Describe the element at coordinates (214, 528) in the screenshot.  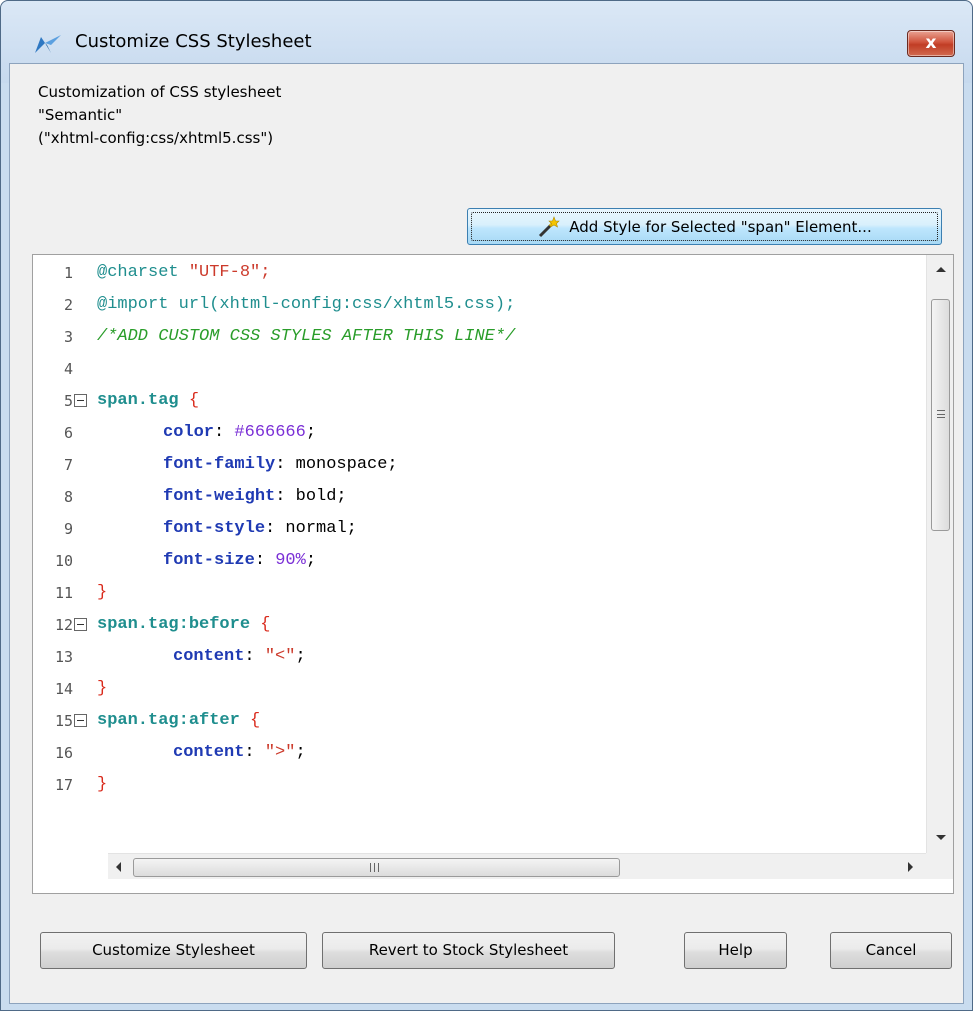
I see `code-token: font-style` at that location.